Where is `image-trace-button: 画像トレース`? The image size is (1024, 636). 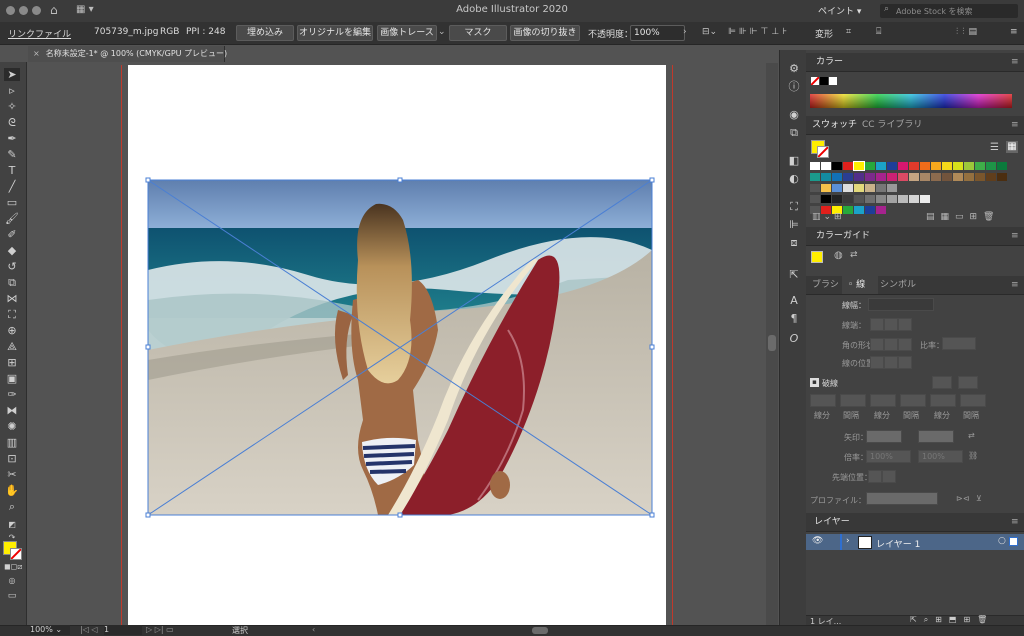 image-trace-button: 画像トレース is located at coordinates (407, 33).